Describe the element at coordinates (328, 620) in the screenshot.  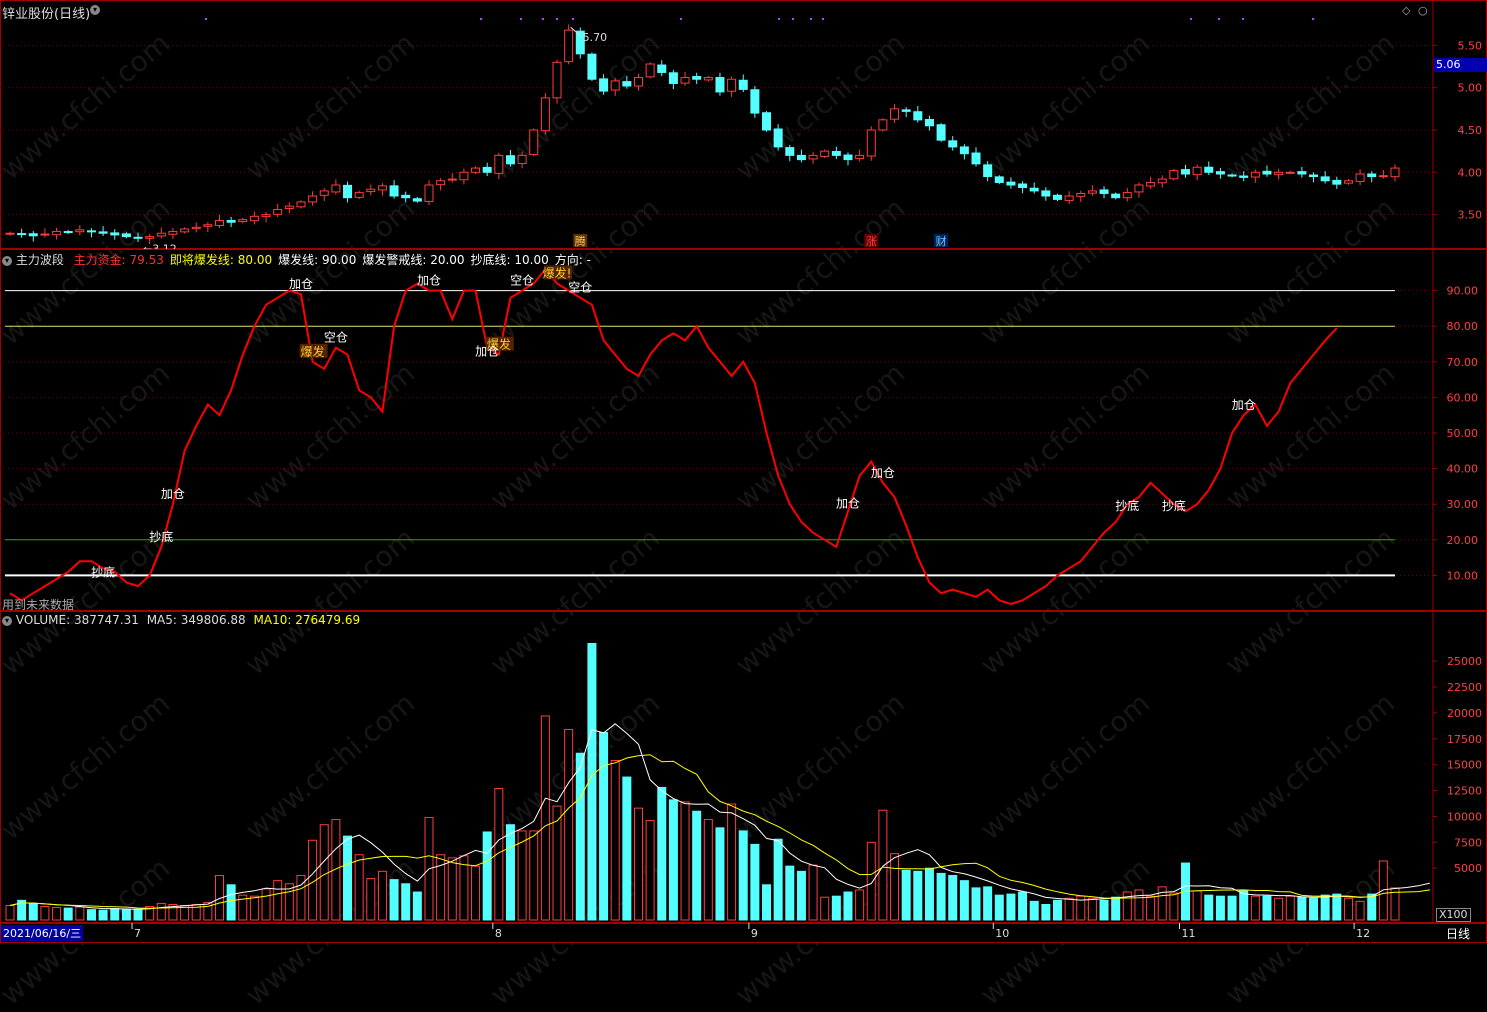
I see `ma10-value: 276479.69` at that location.